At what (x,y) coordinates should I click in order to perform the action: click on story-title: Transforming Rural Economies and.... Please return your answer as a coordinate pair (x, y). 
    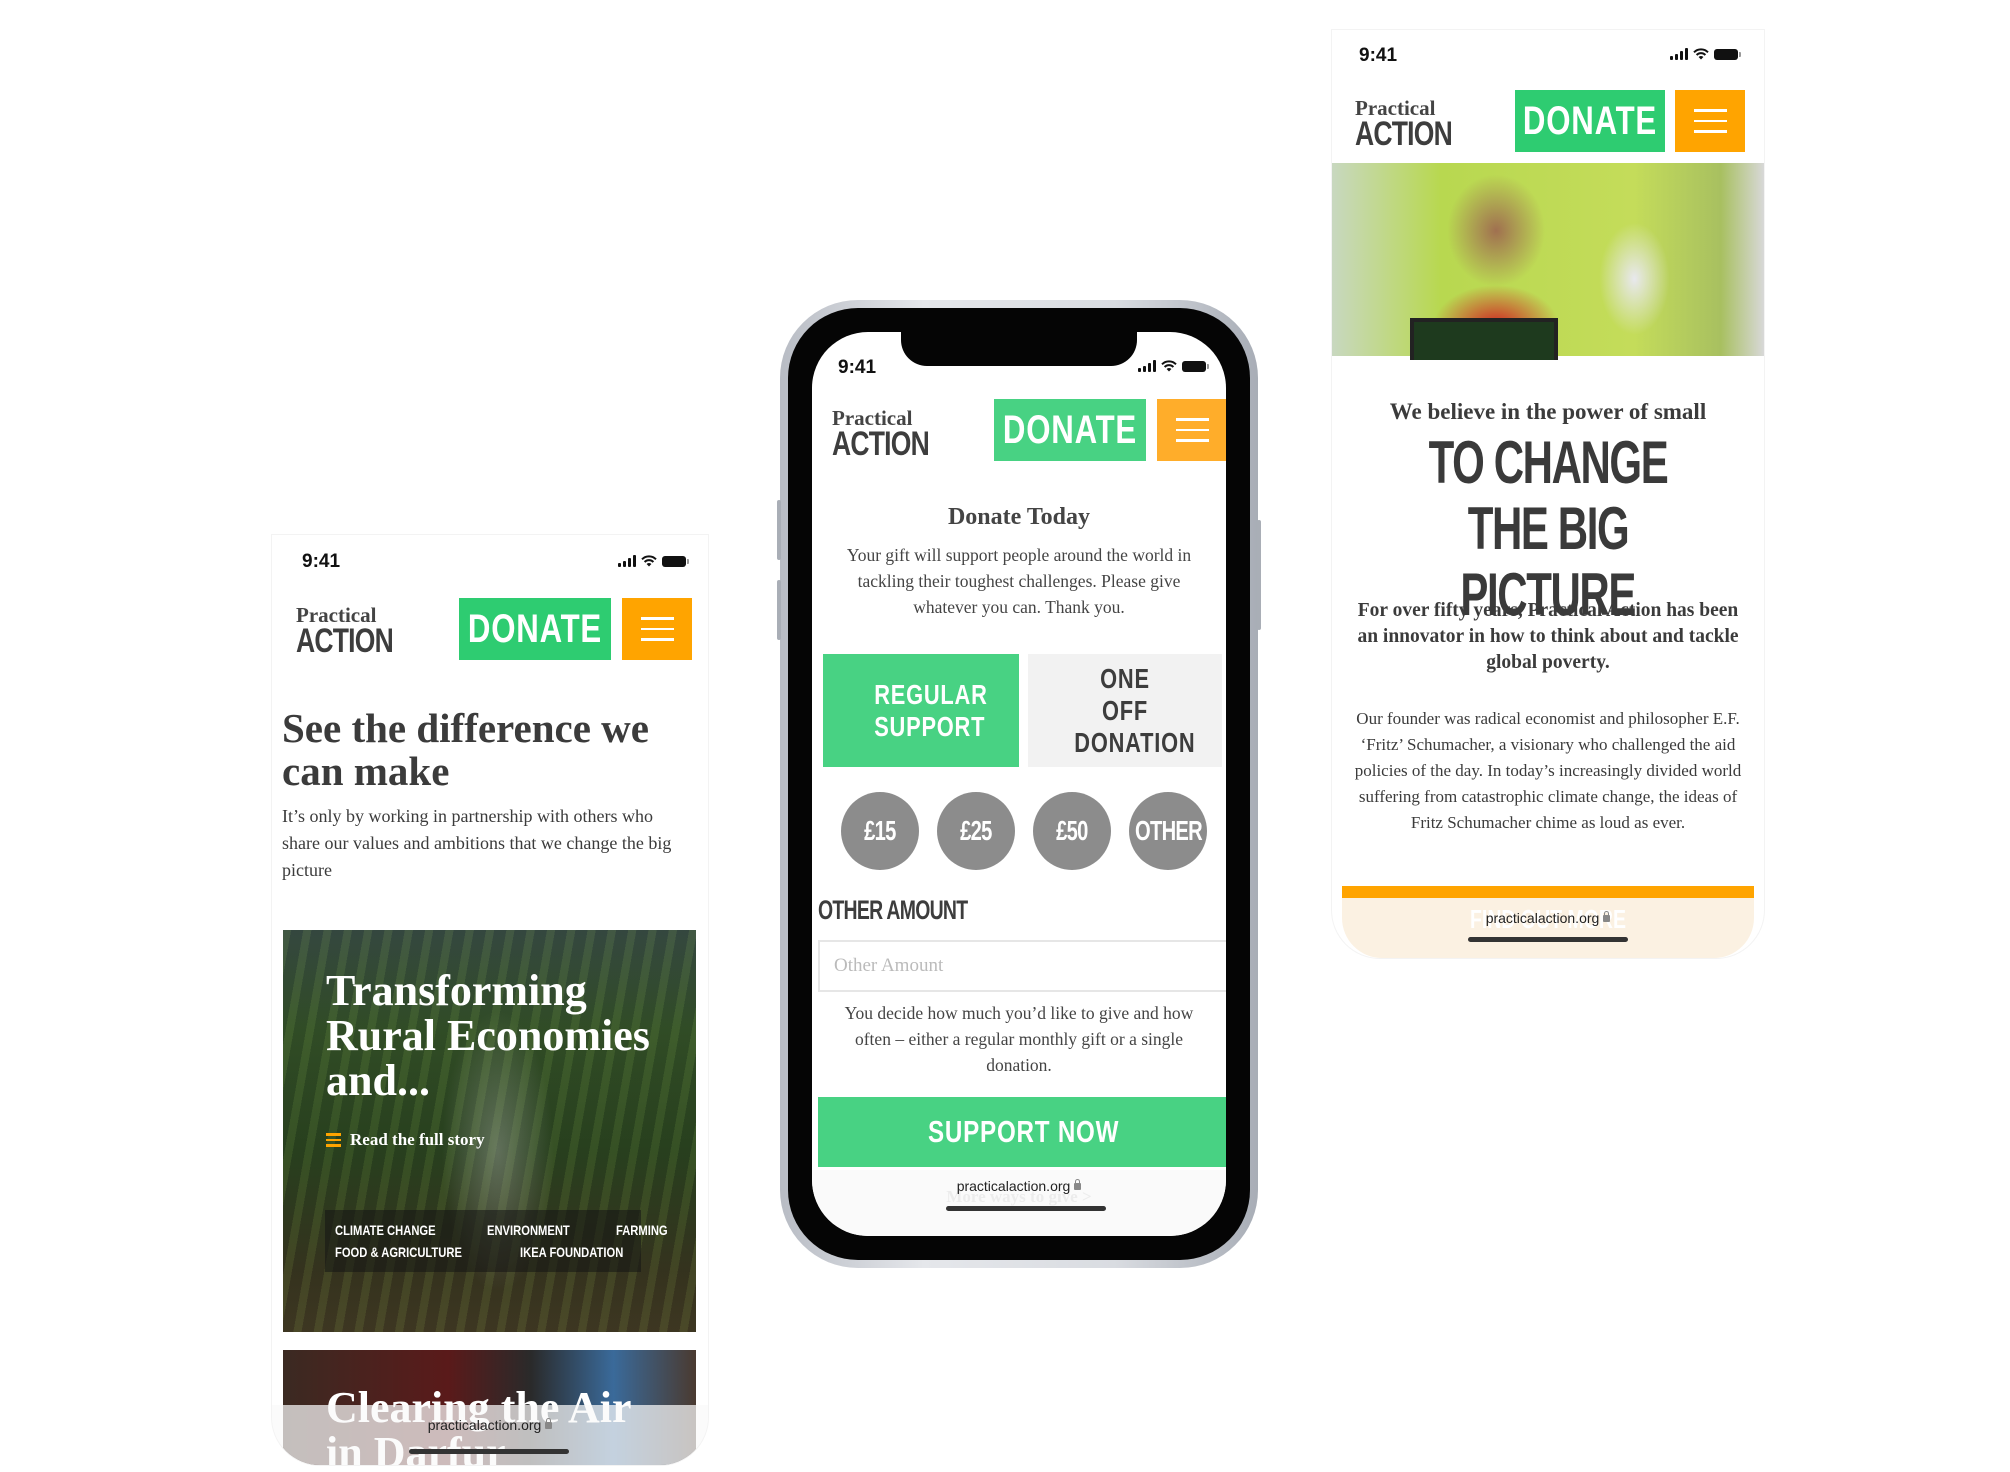
    Looking at the image, I should click on (488, 1035).